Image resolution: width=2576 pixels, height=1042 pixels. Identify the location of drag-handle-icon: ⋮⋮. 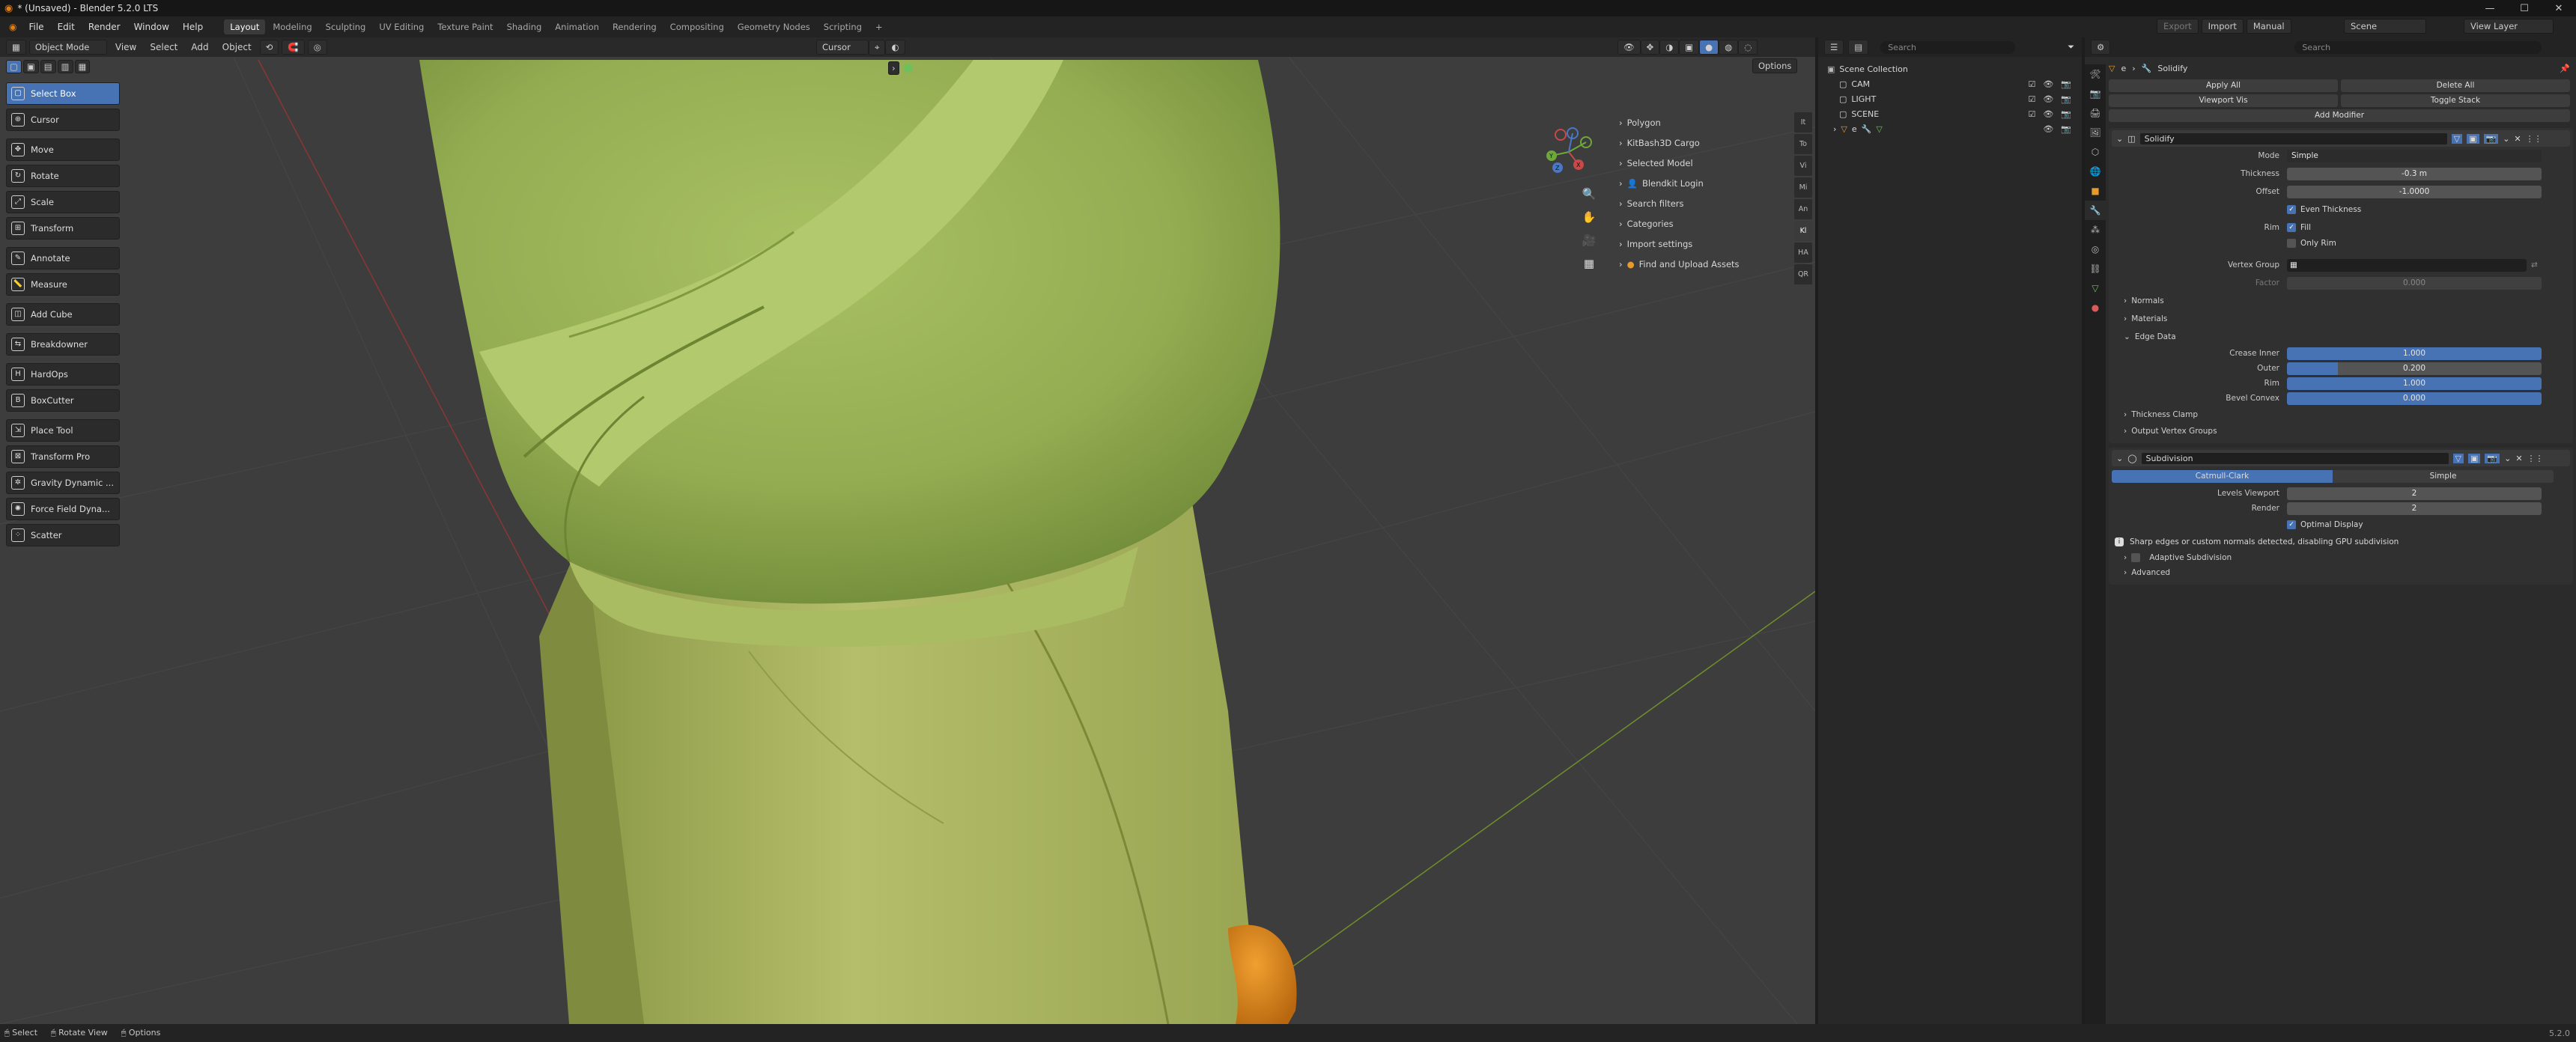
(2534, 139).